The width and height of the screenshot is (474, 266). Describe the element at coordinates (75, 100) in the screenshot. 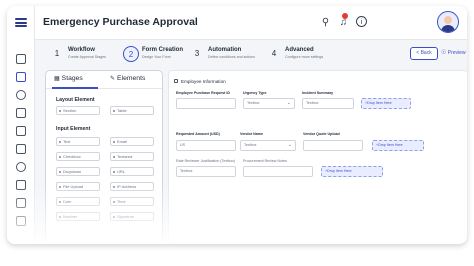

I see `layout-element-heading: Layout Element` at that location.